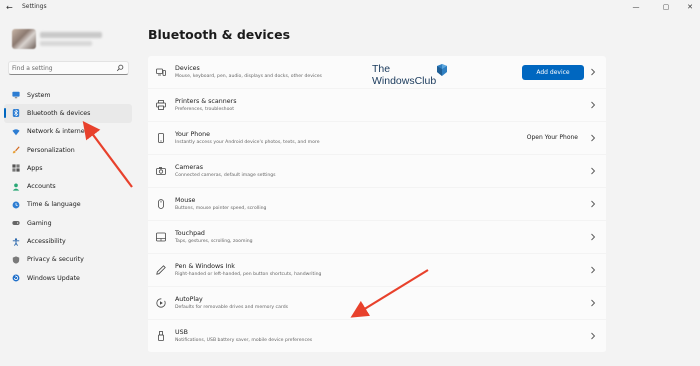 The image size is (700, 366). I want to click on sidebar-item-windows-update: Windows Update, so click(68, 278).